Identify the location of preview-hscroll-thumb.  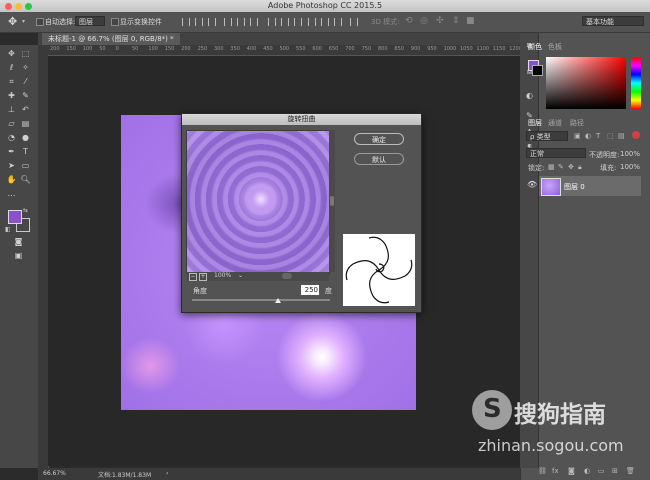
(287, 276).